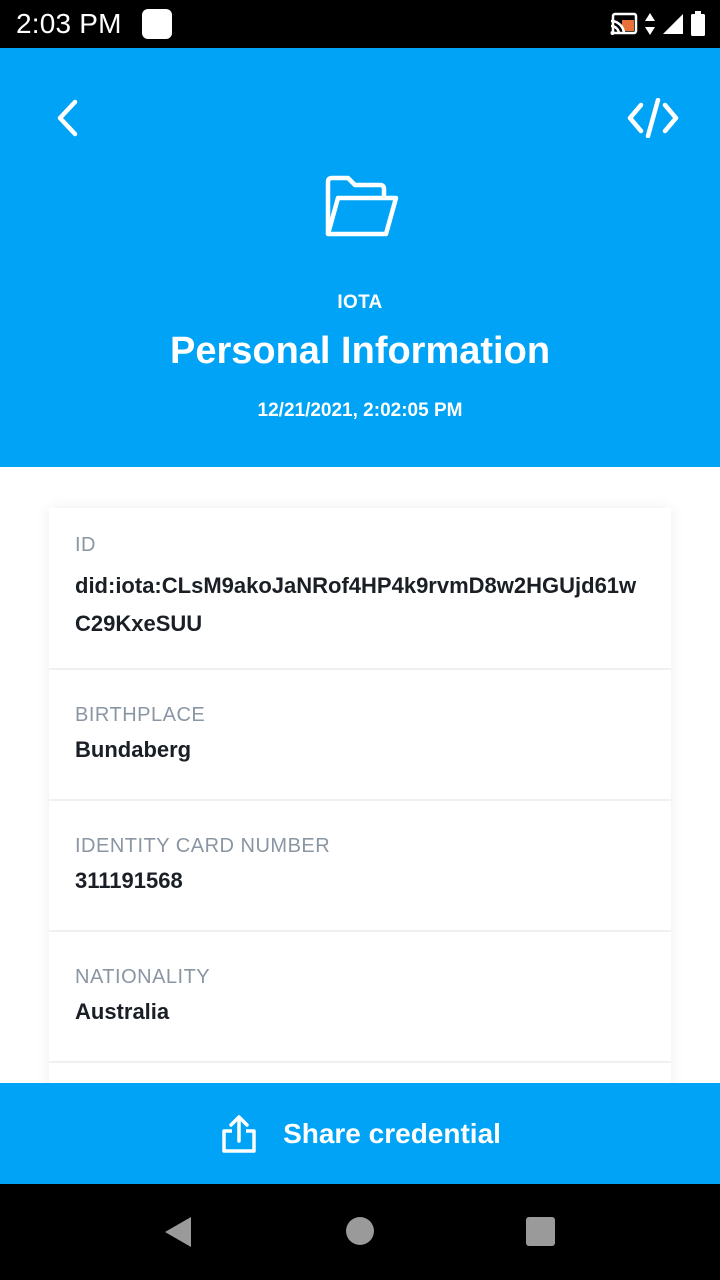 This screenshot has width=720, height=1280. I want to click on chevron-left-icon, so click(67, 118).